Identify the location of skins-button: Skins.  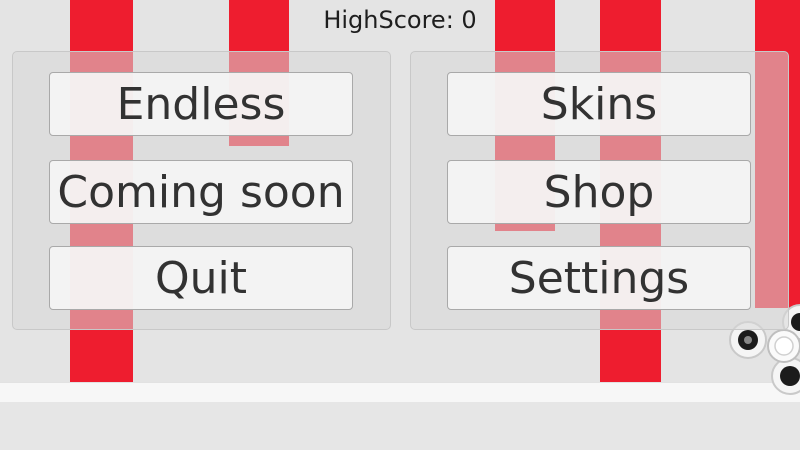
(599, 104).